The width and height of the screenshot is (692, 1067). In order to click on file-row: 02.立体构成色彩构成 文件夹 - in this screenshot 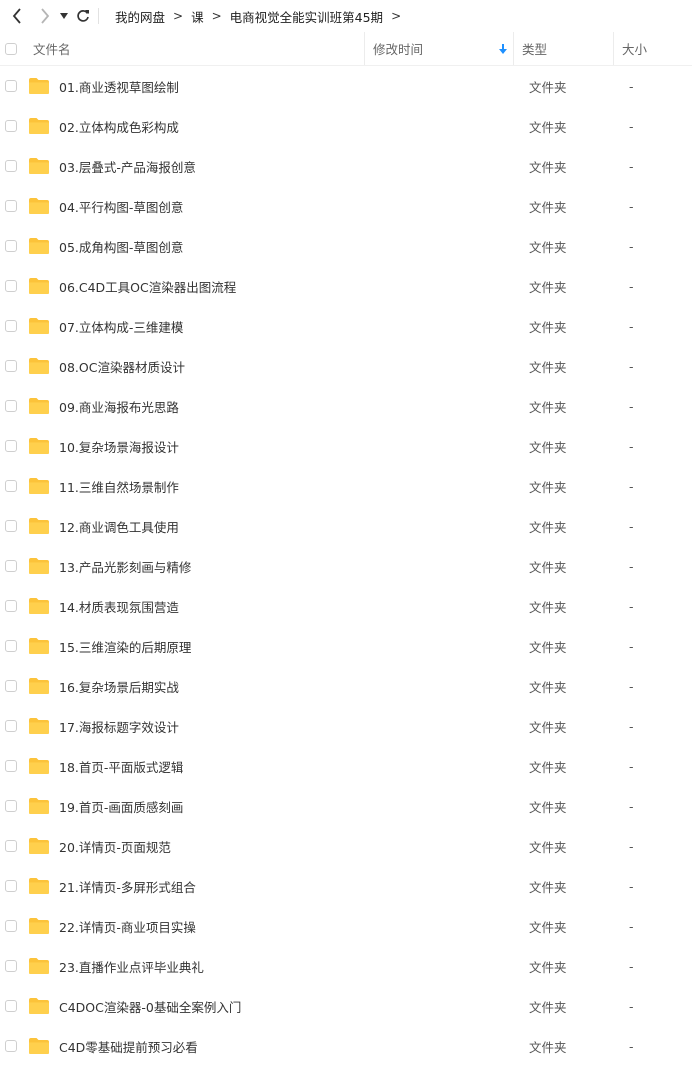, I will do `click(346, 126)`.